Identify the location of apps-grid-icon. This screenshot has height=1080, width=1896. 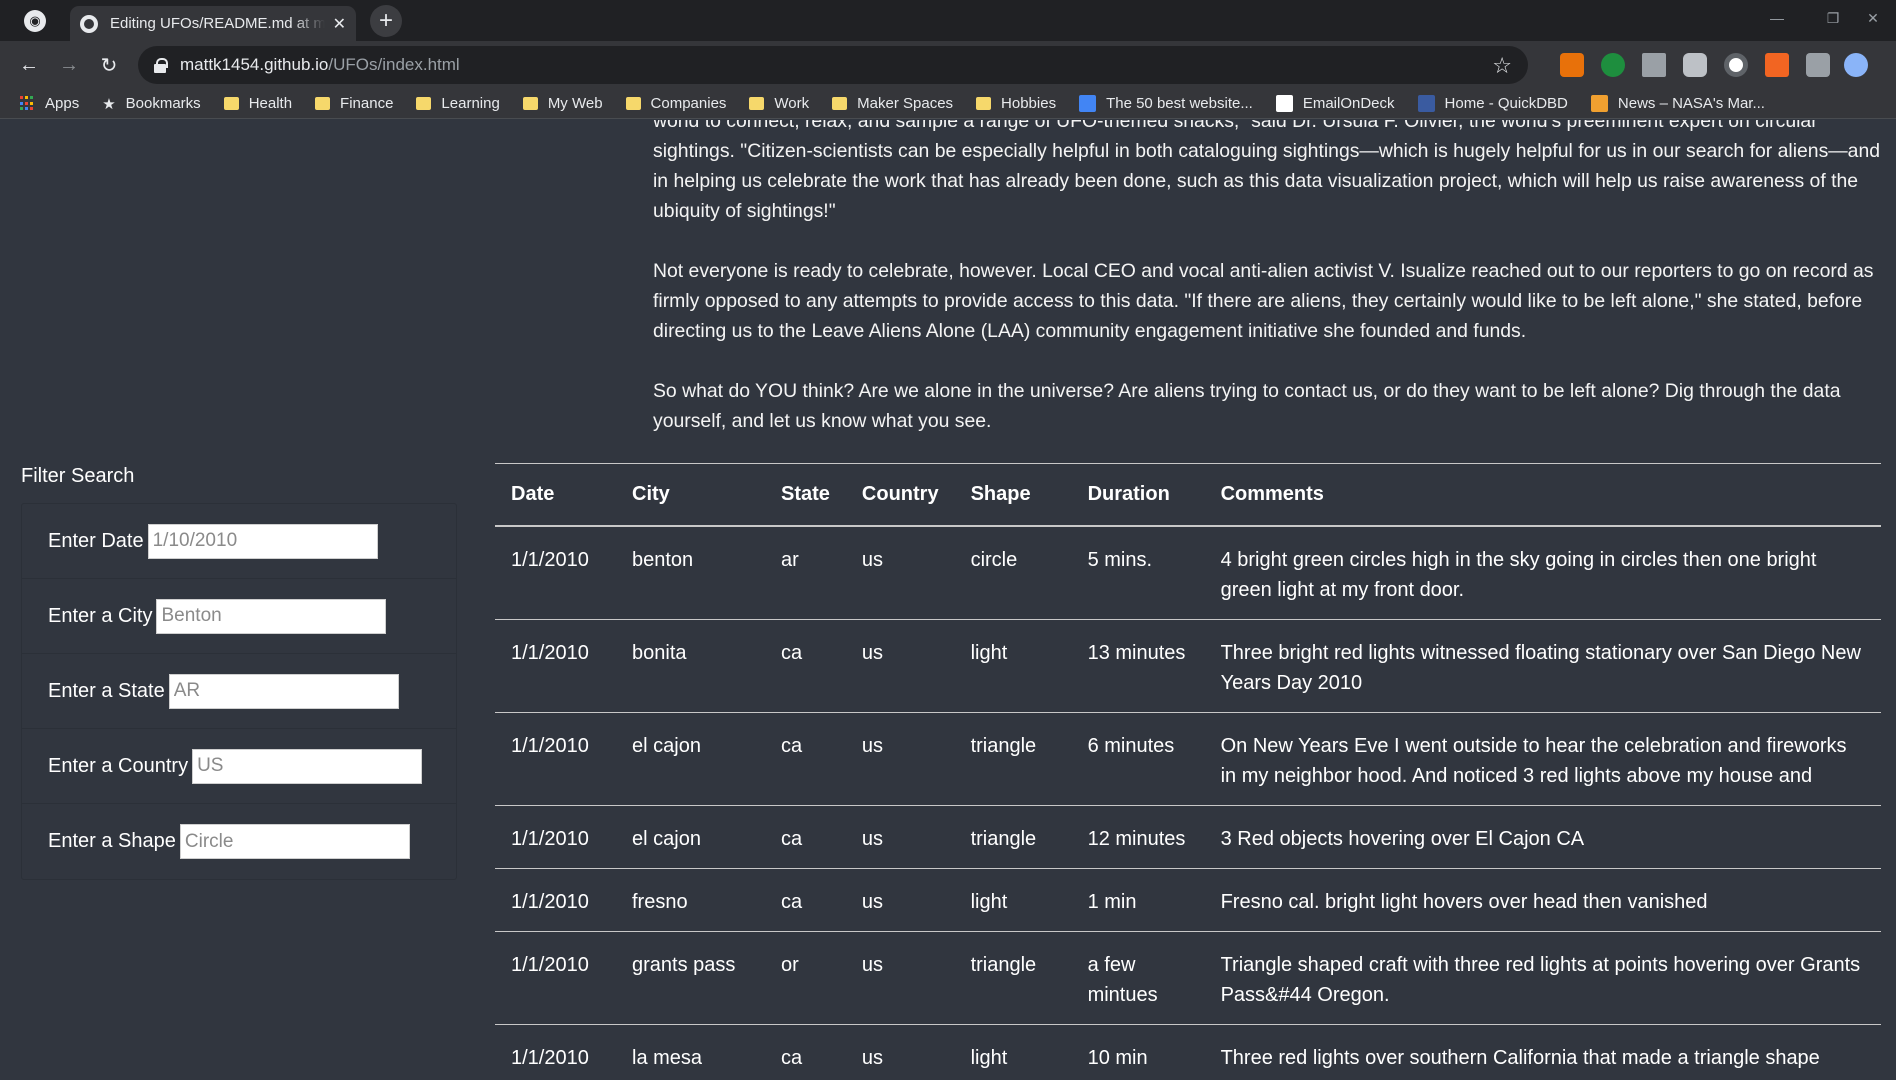
(27, 103).